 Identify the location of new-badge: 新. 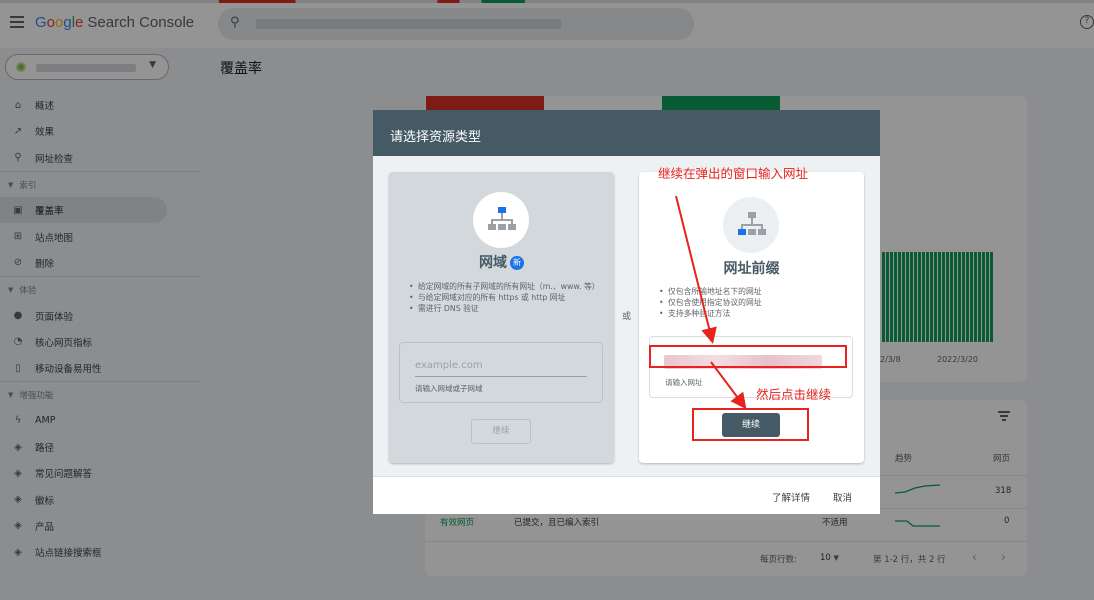
(517, 263).